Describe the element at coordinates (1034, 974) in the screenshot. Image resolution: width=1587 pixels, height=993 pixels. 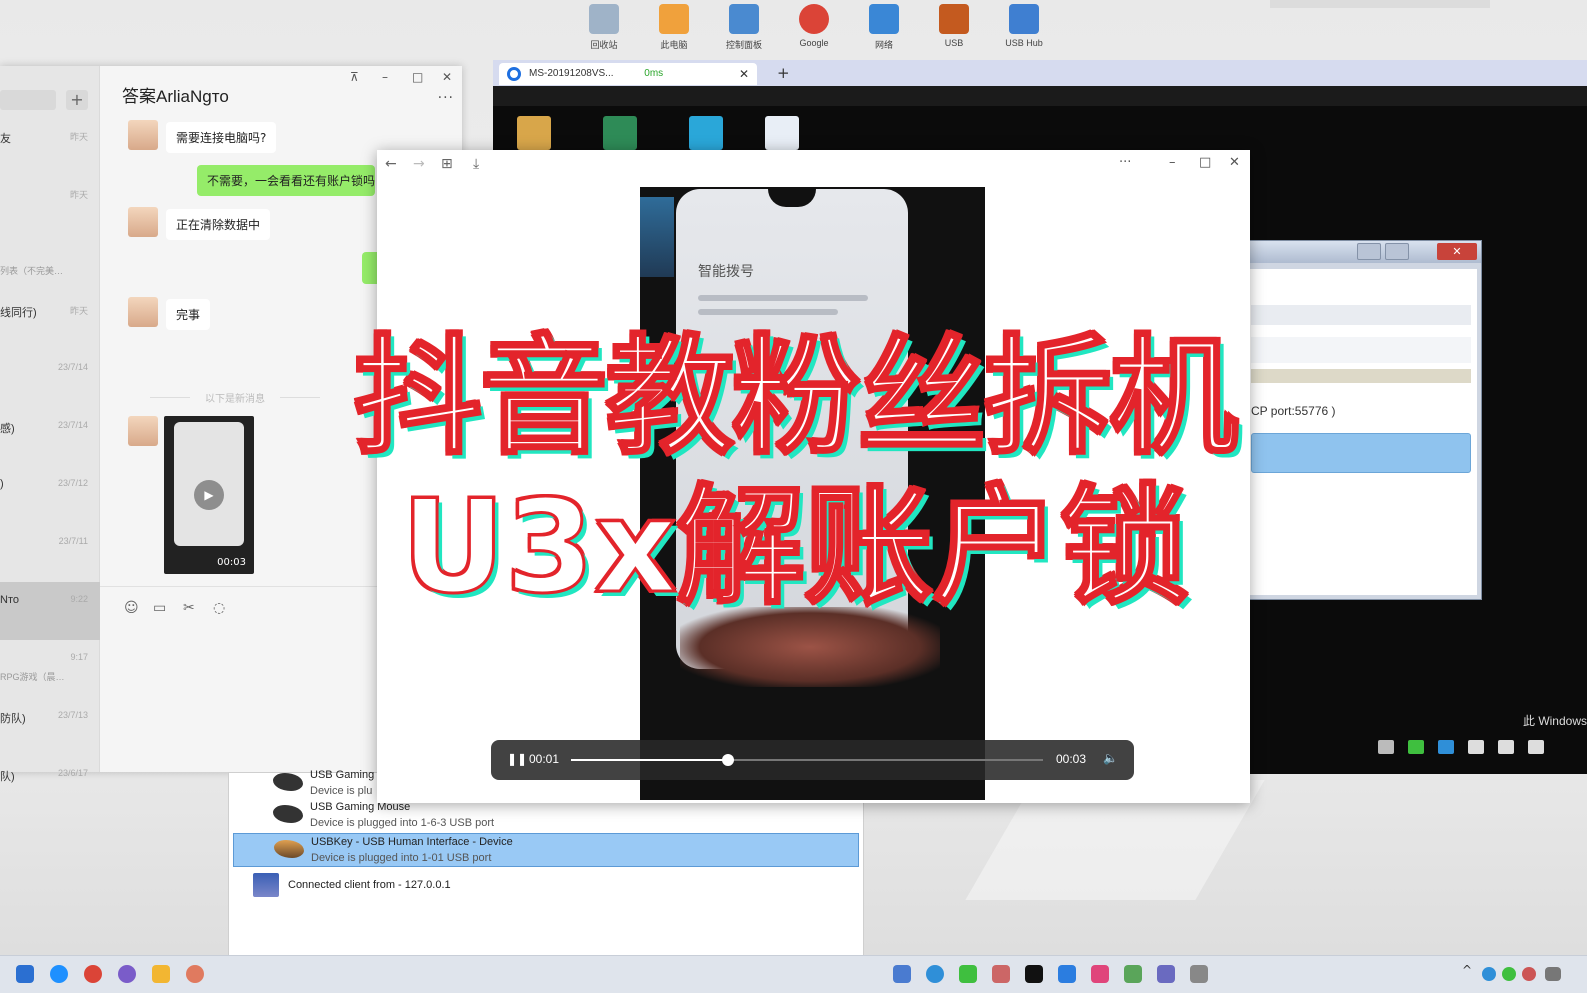
I see `tiktok-icon` at that location.